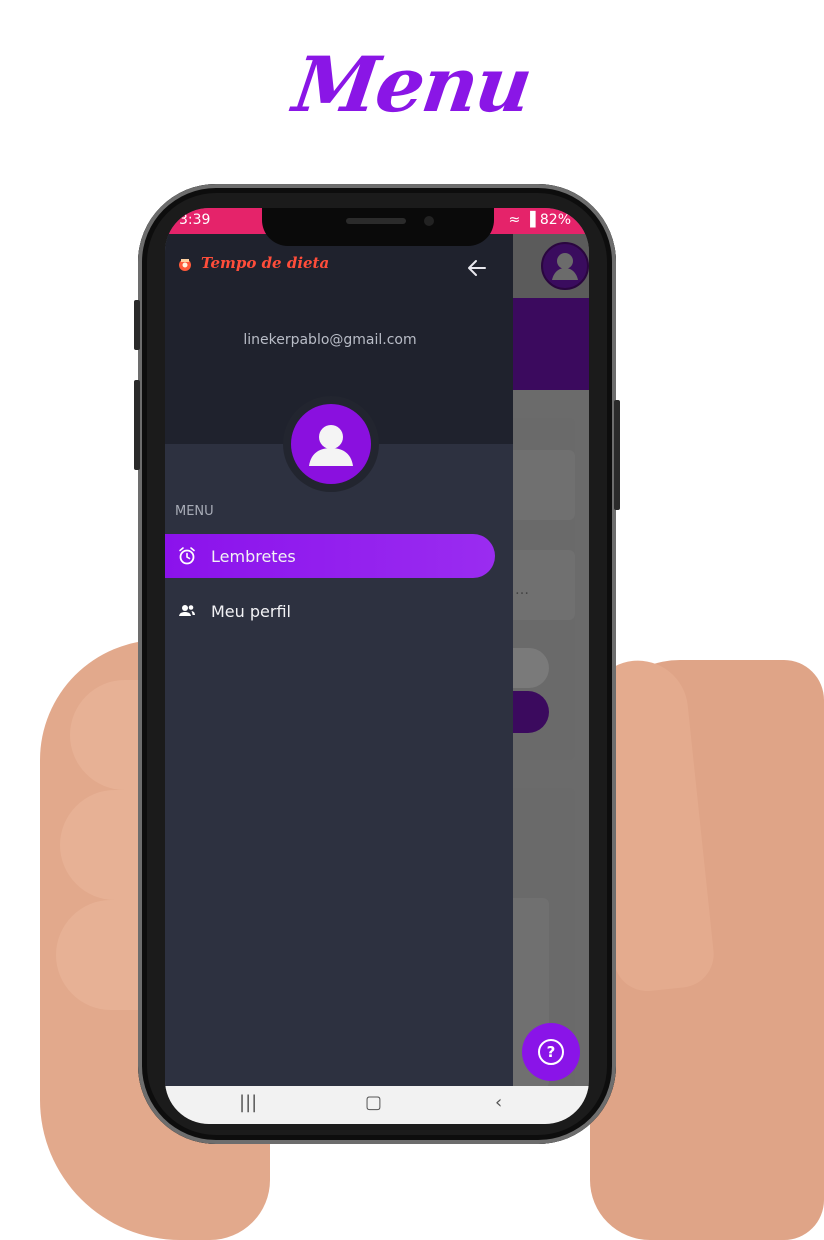 The image size is (824, 1240). What do you see at coordinates (429, 221) in the screenshot?
I see `front-camera` at bounding box center [429, 221].